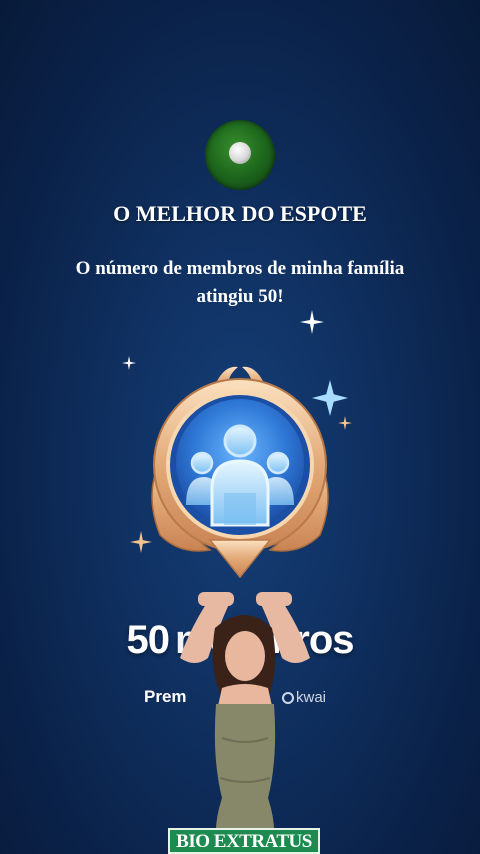 The width and height of the screenshot is (480, 854). I want to click on dancer-sticker, so click(245, 723).